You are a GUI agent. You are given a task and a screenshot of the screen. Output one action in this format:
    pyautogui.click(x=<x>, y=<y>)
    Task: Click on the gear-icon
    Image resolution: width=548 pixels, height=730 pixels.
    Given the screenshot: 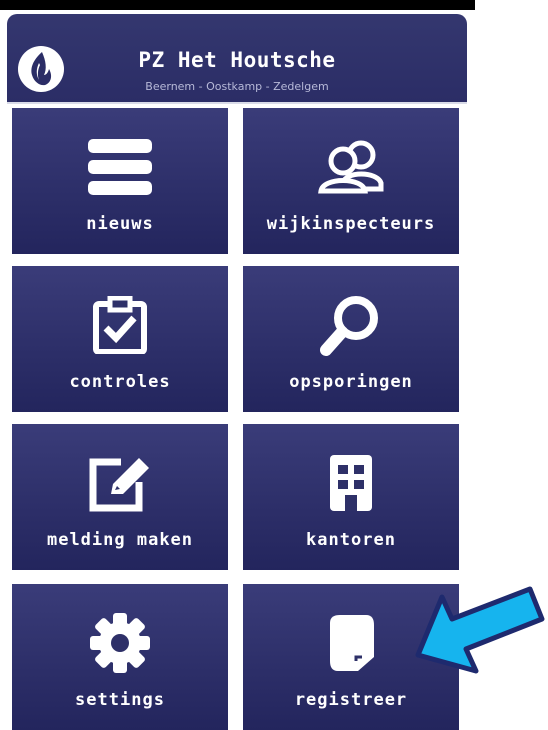 What is the action you would take?
    pyautogui.click(x=120, y=643)
    